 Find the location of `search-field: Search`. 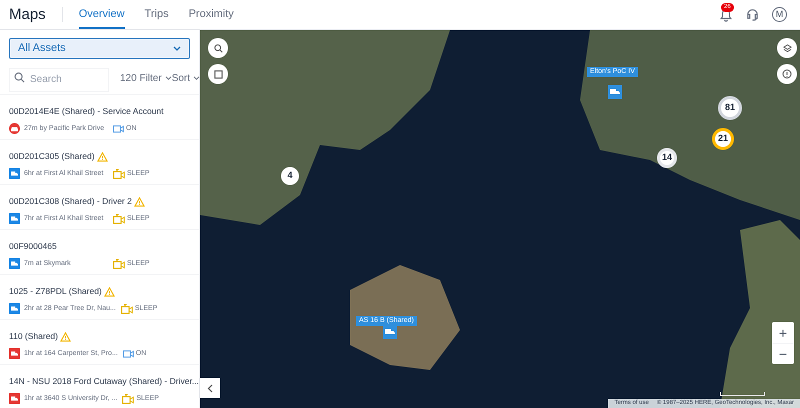

search-field: Search is located at coordinates (59, 80).